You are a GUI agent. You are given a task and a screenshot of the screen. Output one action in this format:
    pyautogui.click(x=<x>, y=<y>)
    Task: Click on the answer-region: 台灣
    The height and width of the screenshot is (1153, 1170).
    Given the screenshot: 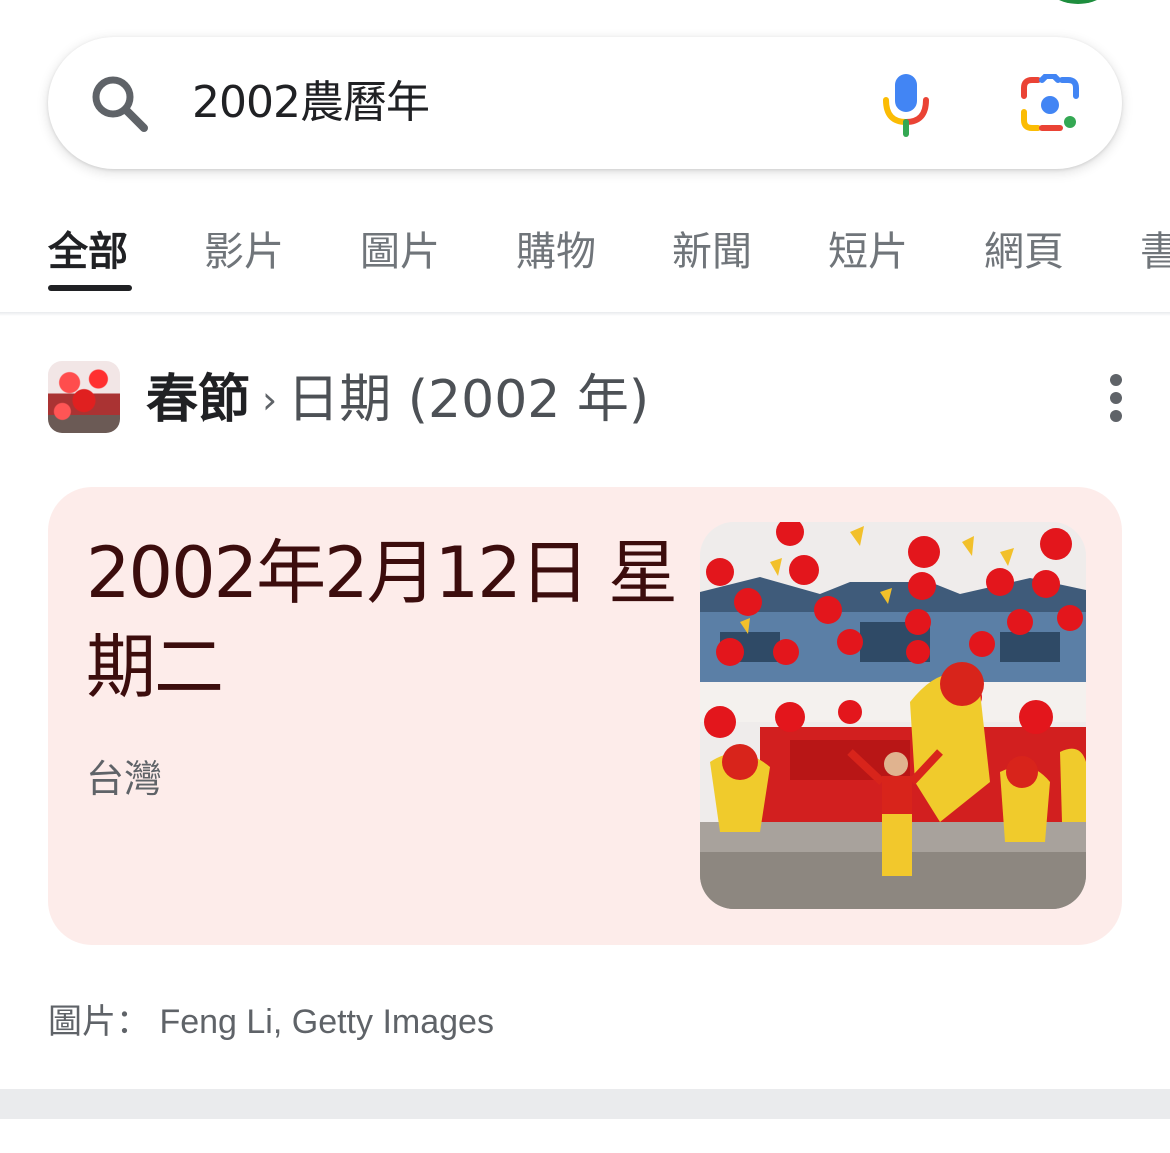 What is the action you would take?
    pyautogui.click(x=124, y=779)
    